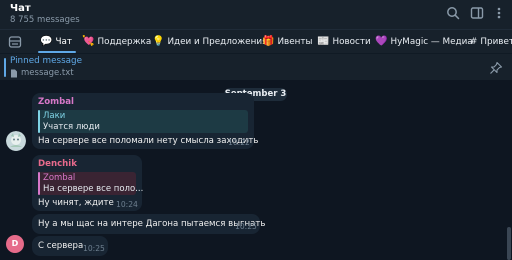  I want to click on tab-label: Привет!, so click(496, 42).